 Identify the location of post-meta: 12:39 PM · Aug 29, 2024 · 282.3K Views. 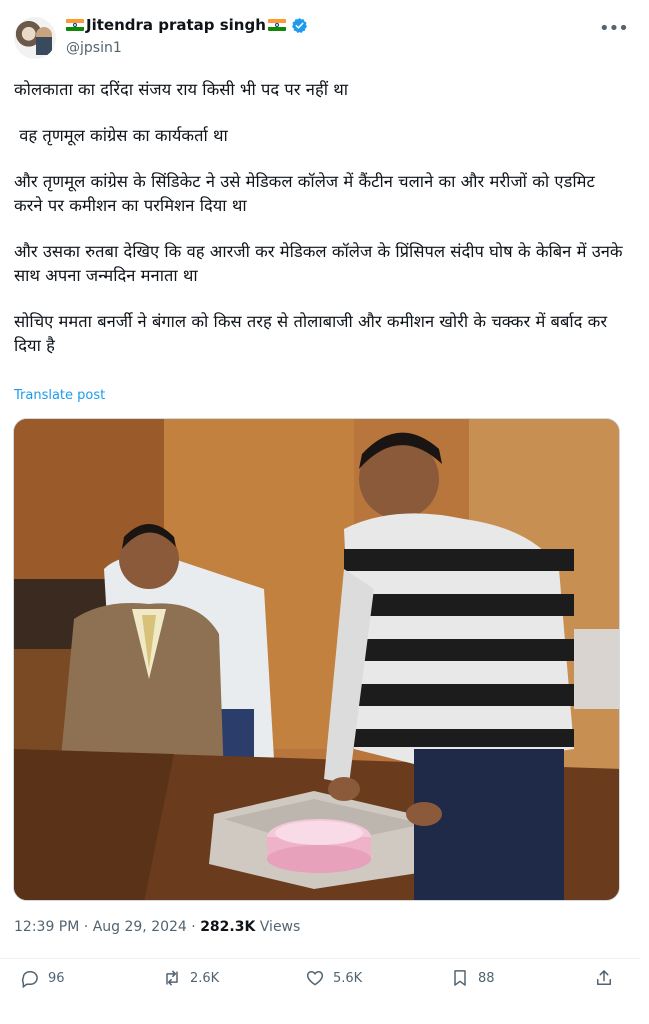
(157, 927).